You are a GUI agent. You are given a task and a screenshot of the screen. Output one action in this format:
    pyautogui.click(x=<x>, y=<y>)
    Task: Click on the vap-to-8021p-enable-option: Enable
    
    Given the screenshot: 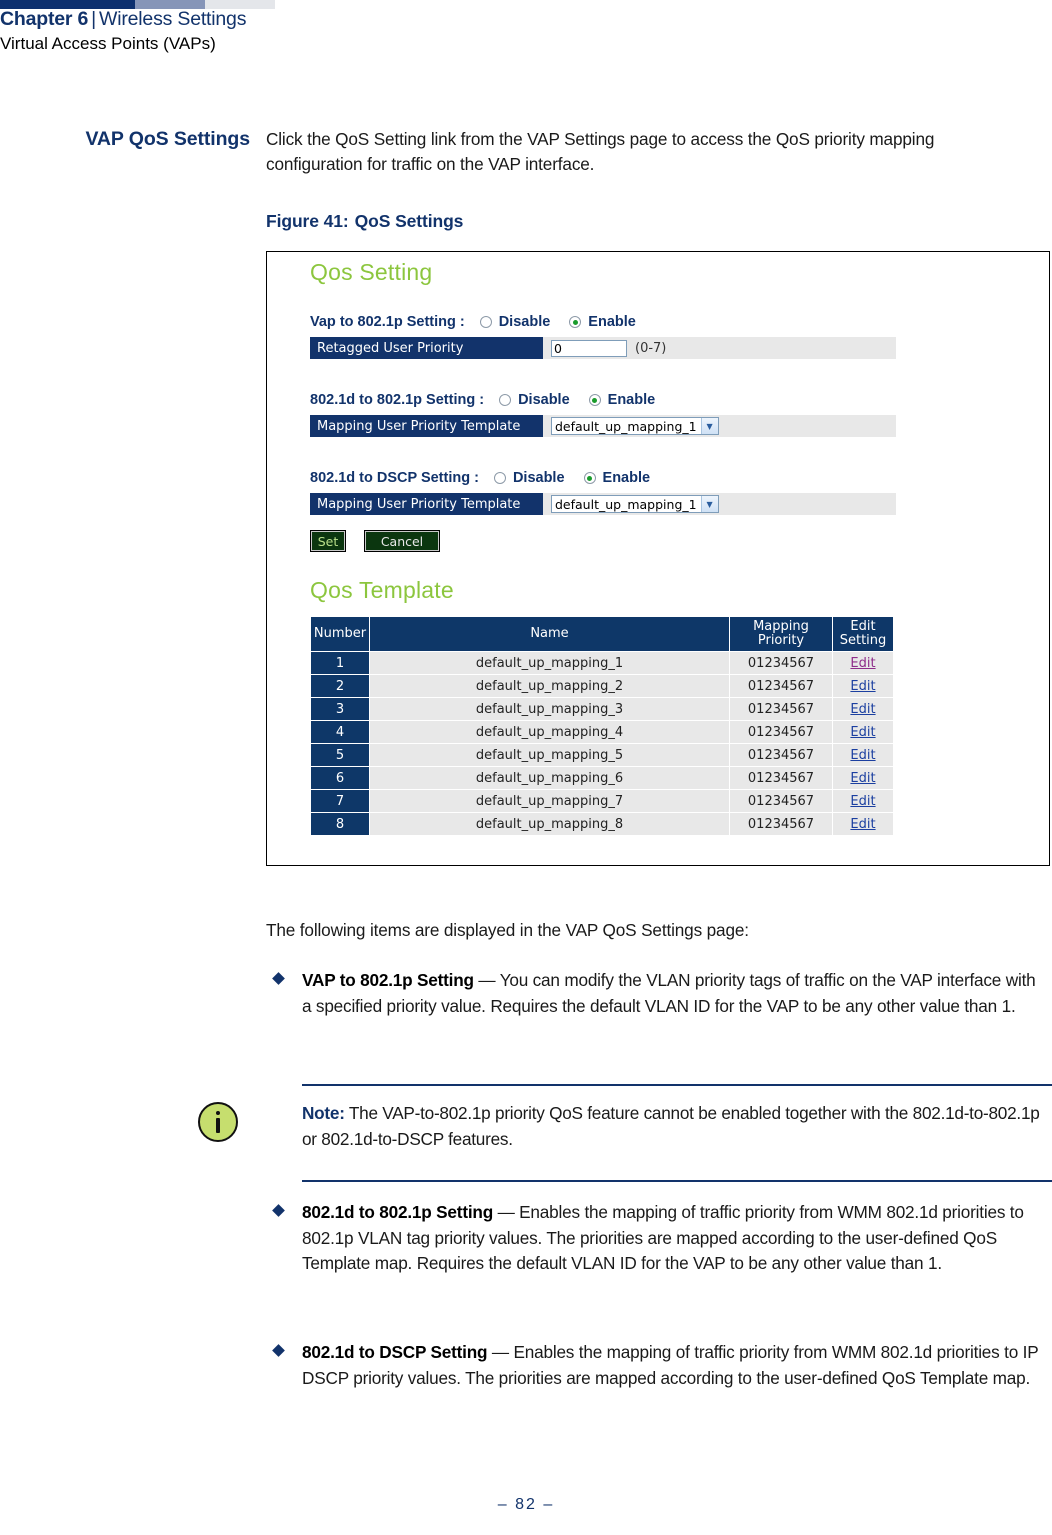 What is the action you would take?
    pyautogui.click(x=599, y=322)
    